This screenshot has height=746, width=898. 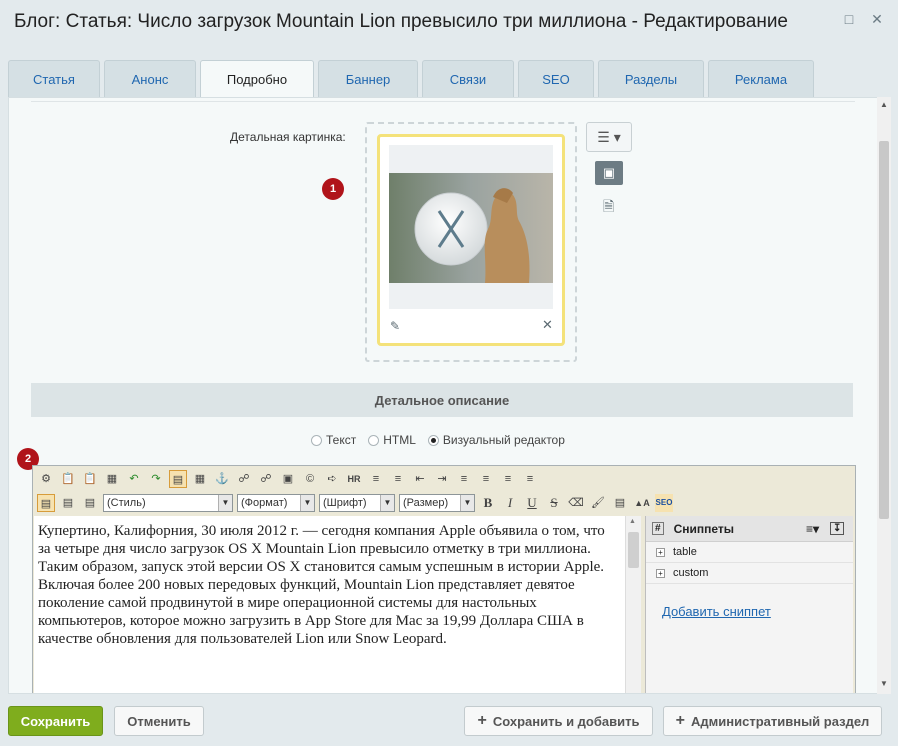 What do you see at coordinates (68, 503) in the screenshot?
I see `code-mode-icon: ▤` at bounding box center [68, 503].